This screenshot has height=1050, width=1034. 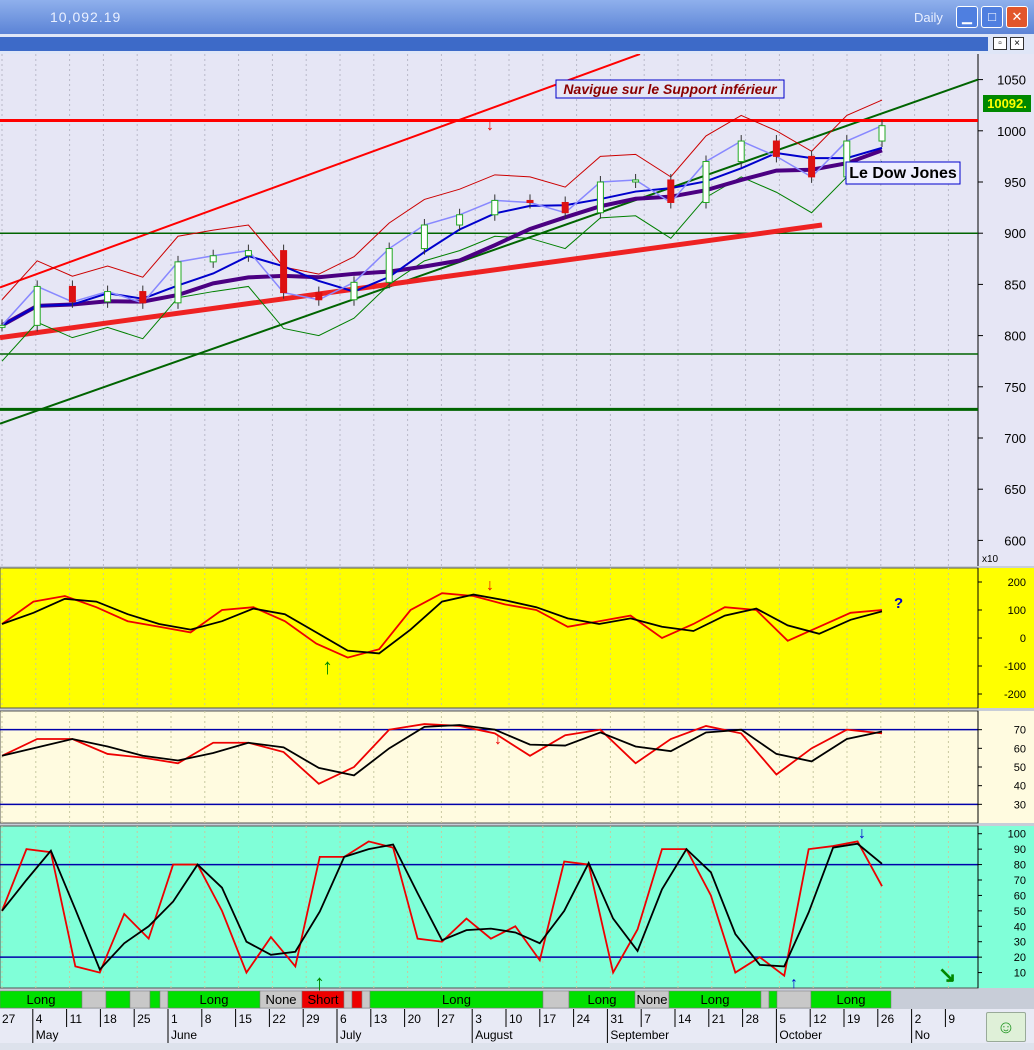 I want to click on annotation-text: Navigue sur le Support inférieur, so click(x=670, y=89).